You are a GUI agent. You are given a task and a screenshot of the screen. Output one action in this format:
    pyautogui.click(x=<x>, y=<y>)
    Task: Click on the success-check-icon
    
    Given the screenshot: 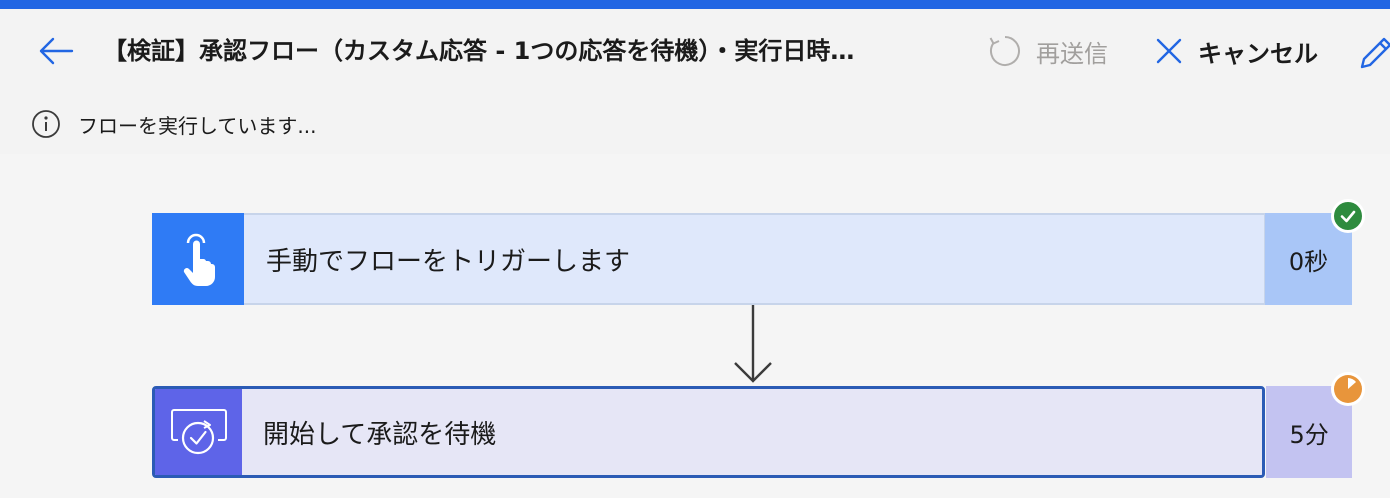 What is the action you would take?
    pyautogui.click(x=1348, y=216)
    